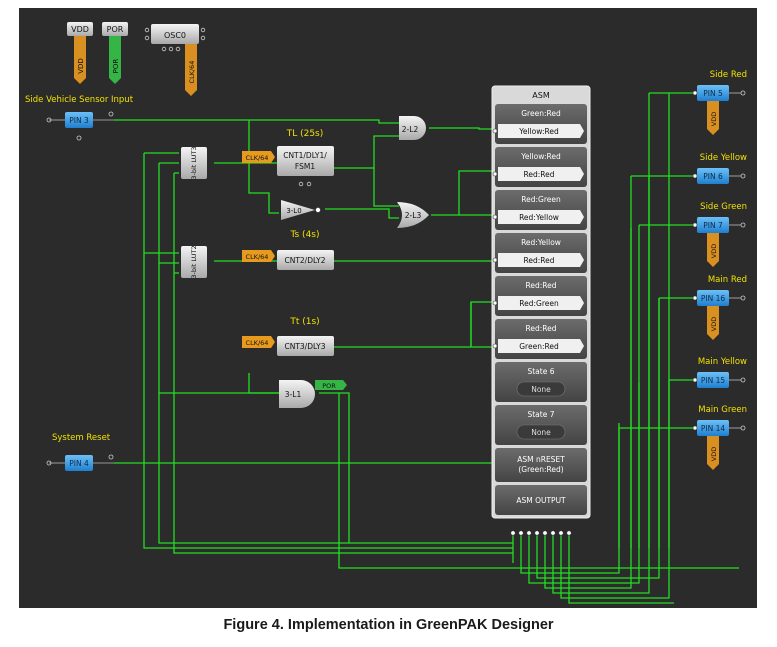 This screenshot has width=777, height=647. Describe the element at coordinates (329, 386) in the screenshot. I see `por-tag-label: POR` at that location.